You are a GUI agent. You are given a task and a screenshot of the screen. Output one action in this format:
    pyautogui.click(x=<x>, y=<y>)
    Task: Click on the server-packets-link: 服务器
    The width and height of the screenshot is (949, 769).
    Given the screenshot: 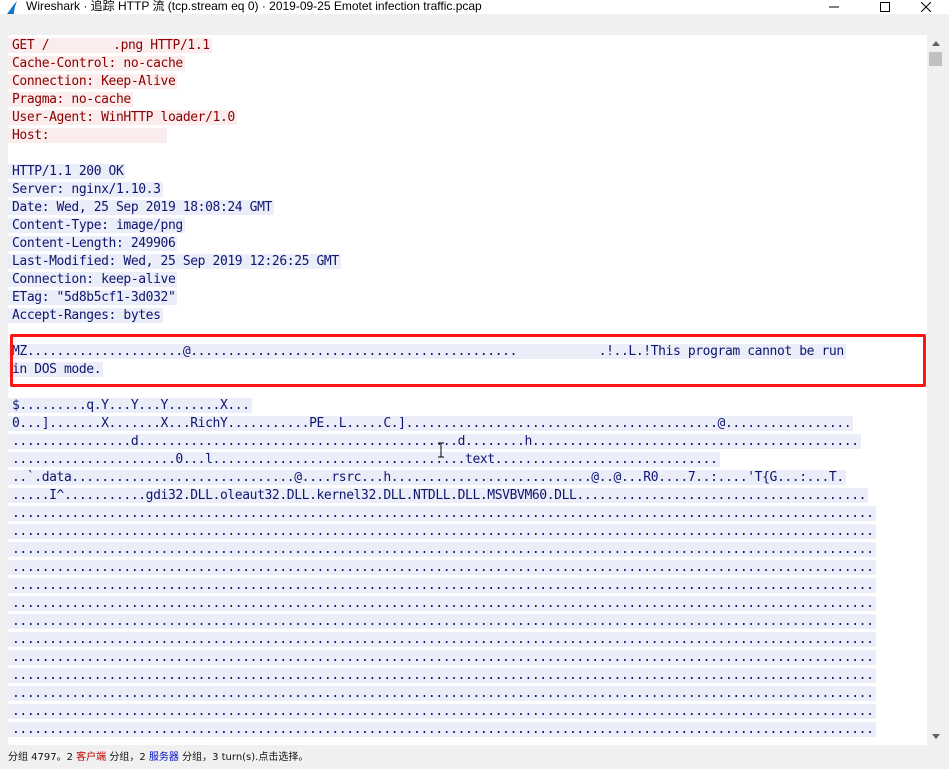 What is the action you would take?
    pyautogui.click(x=164, y=757)
    